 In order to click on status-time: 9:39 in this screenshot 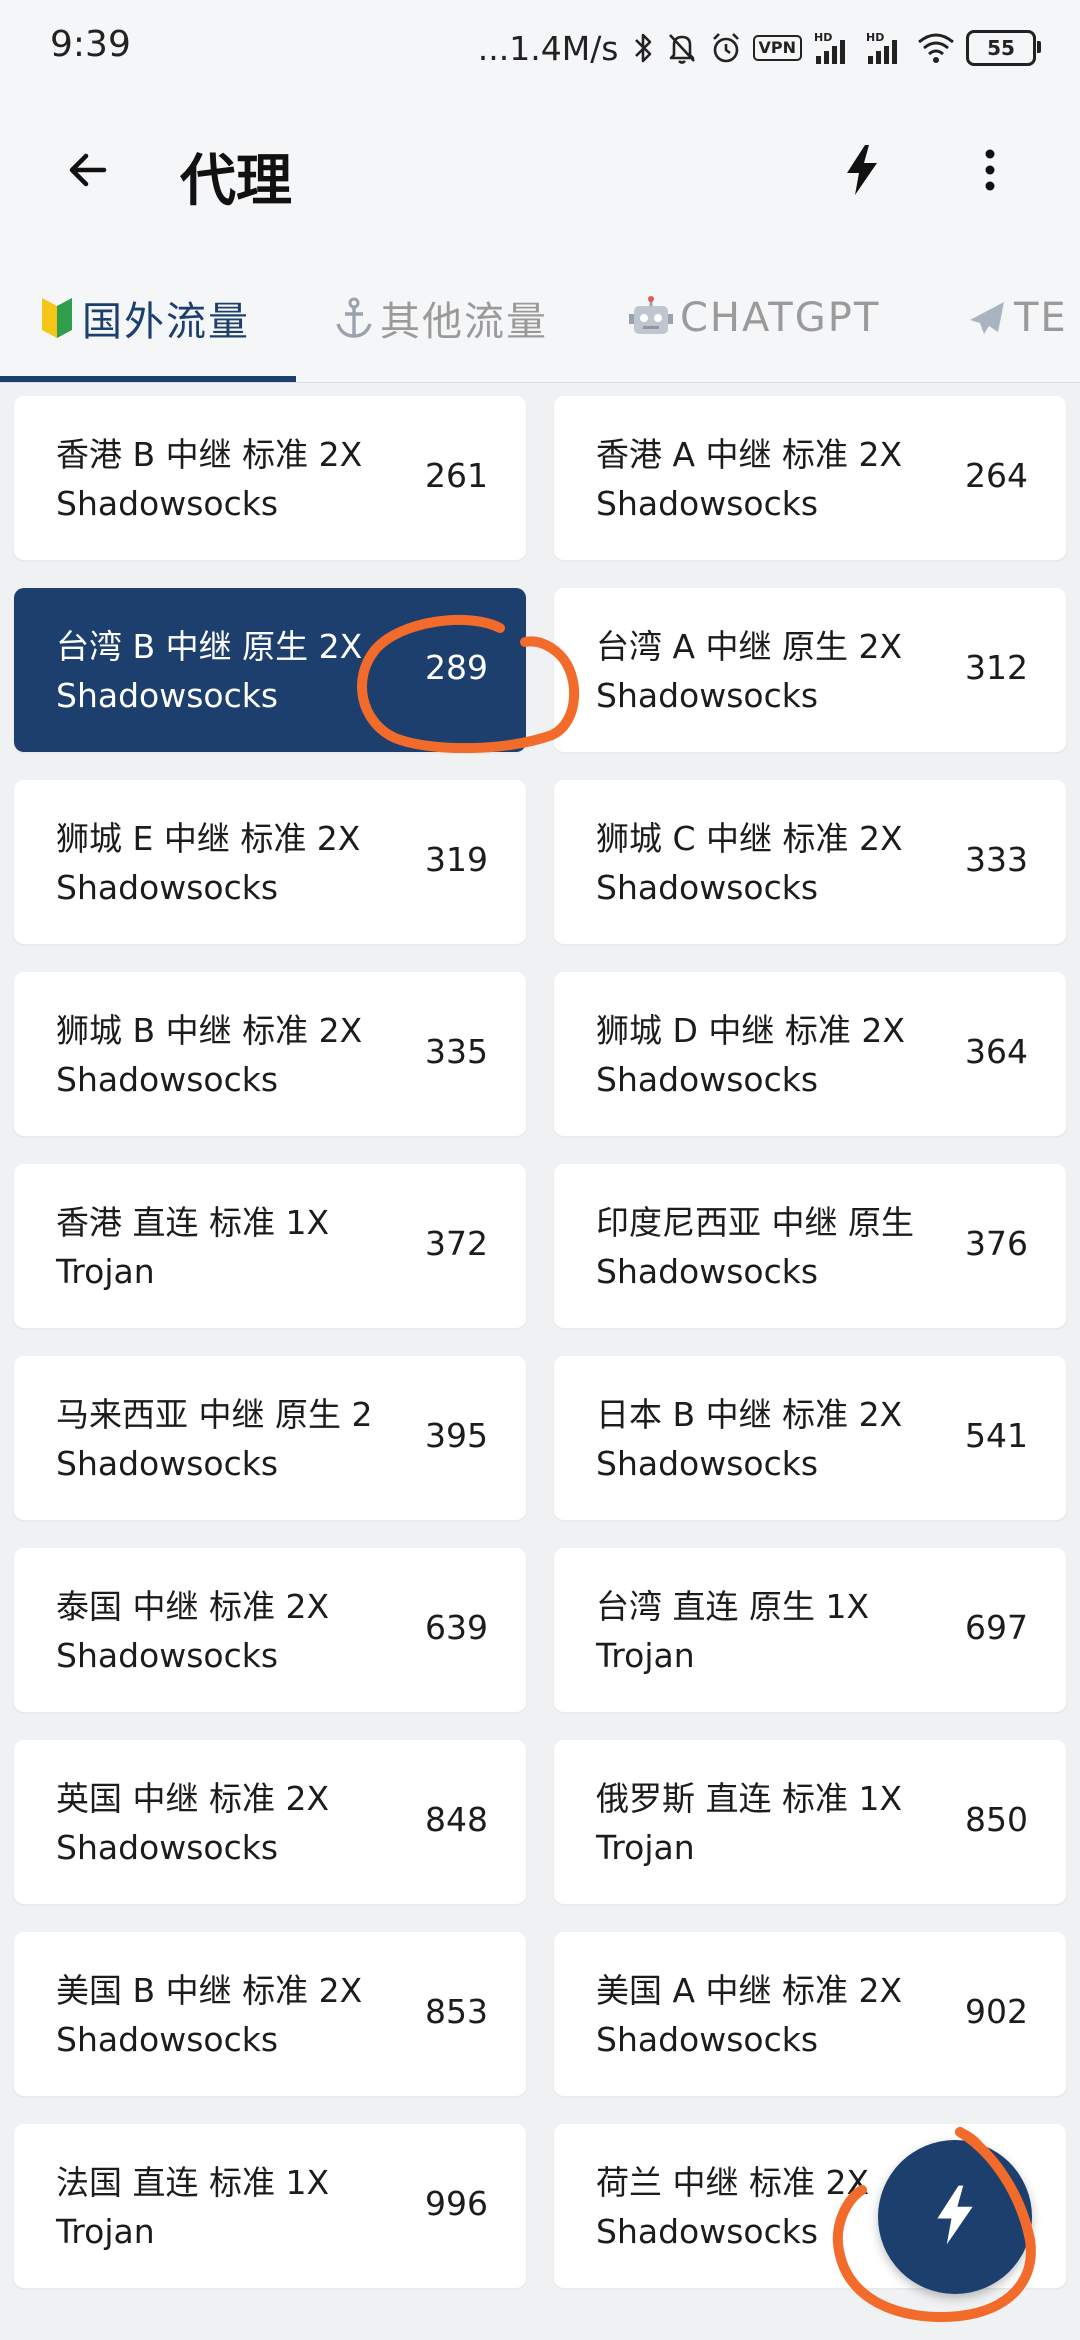, I will do `click(90, 44)`.